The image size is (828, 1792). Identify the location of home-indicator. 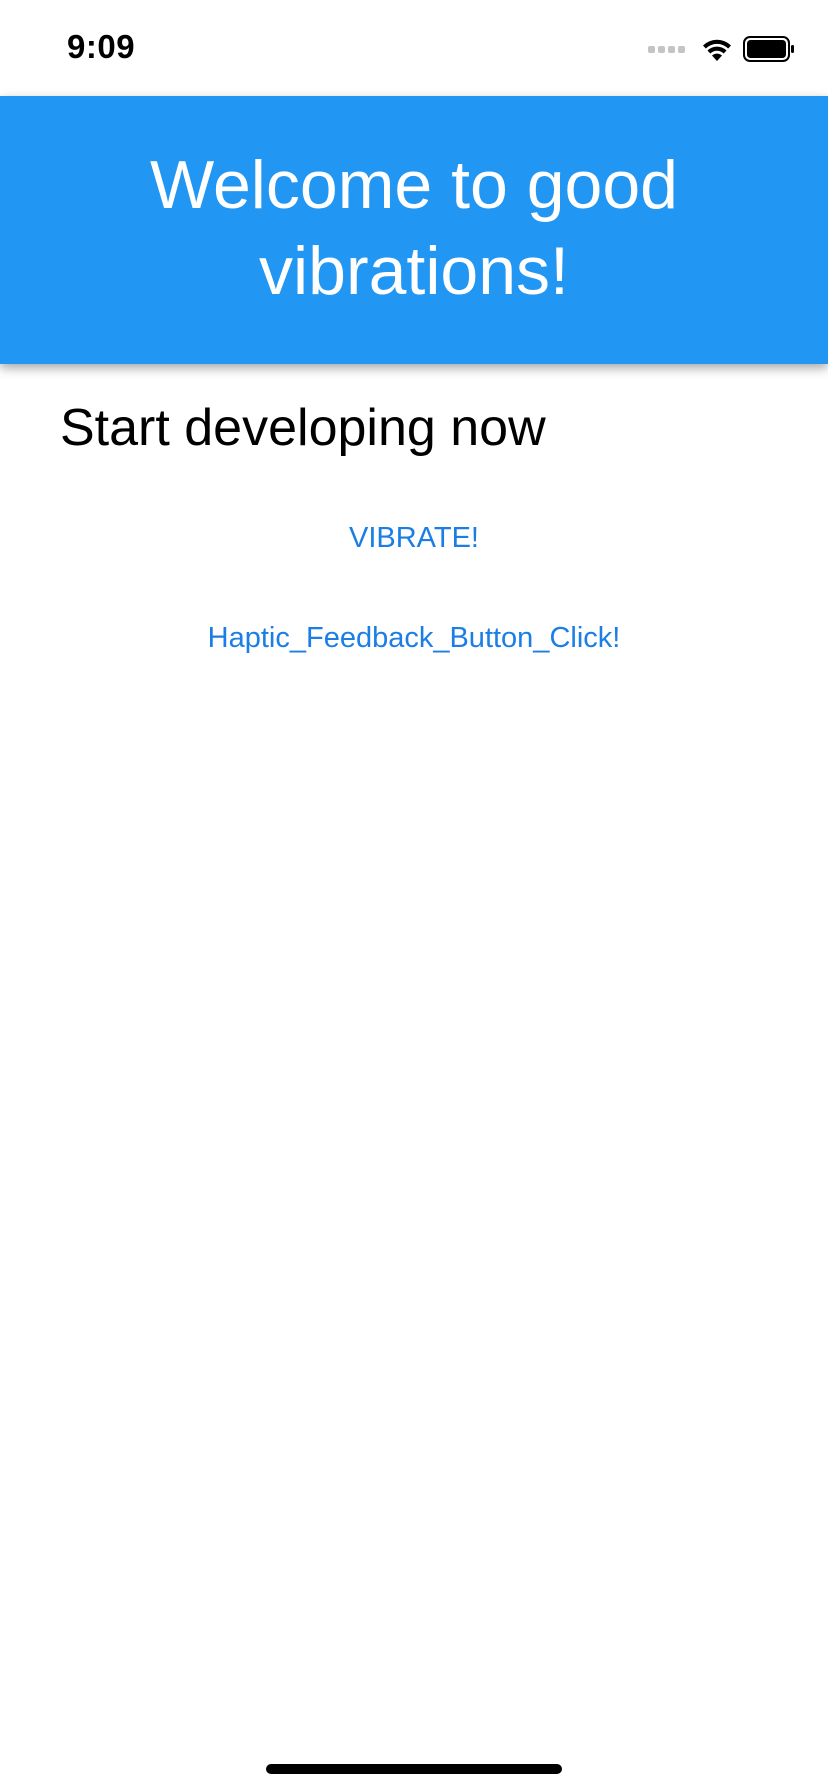
(414, 1769).